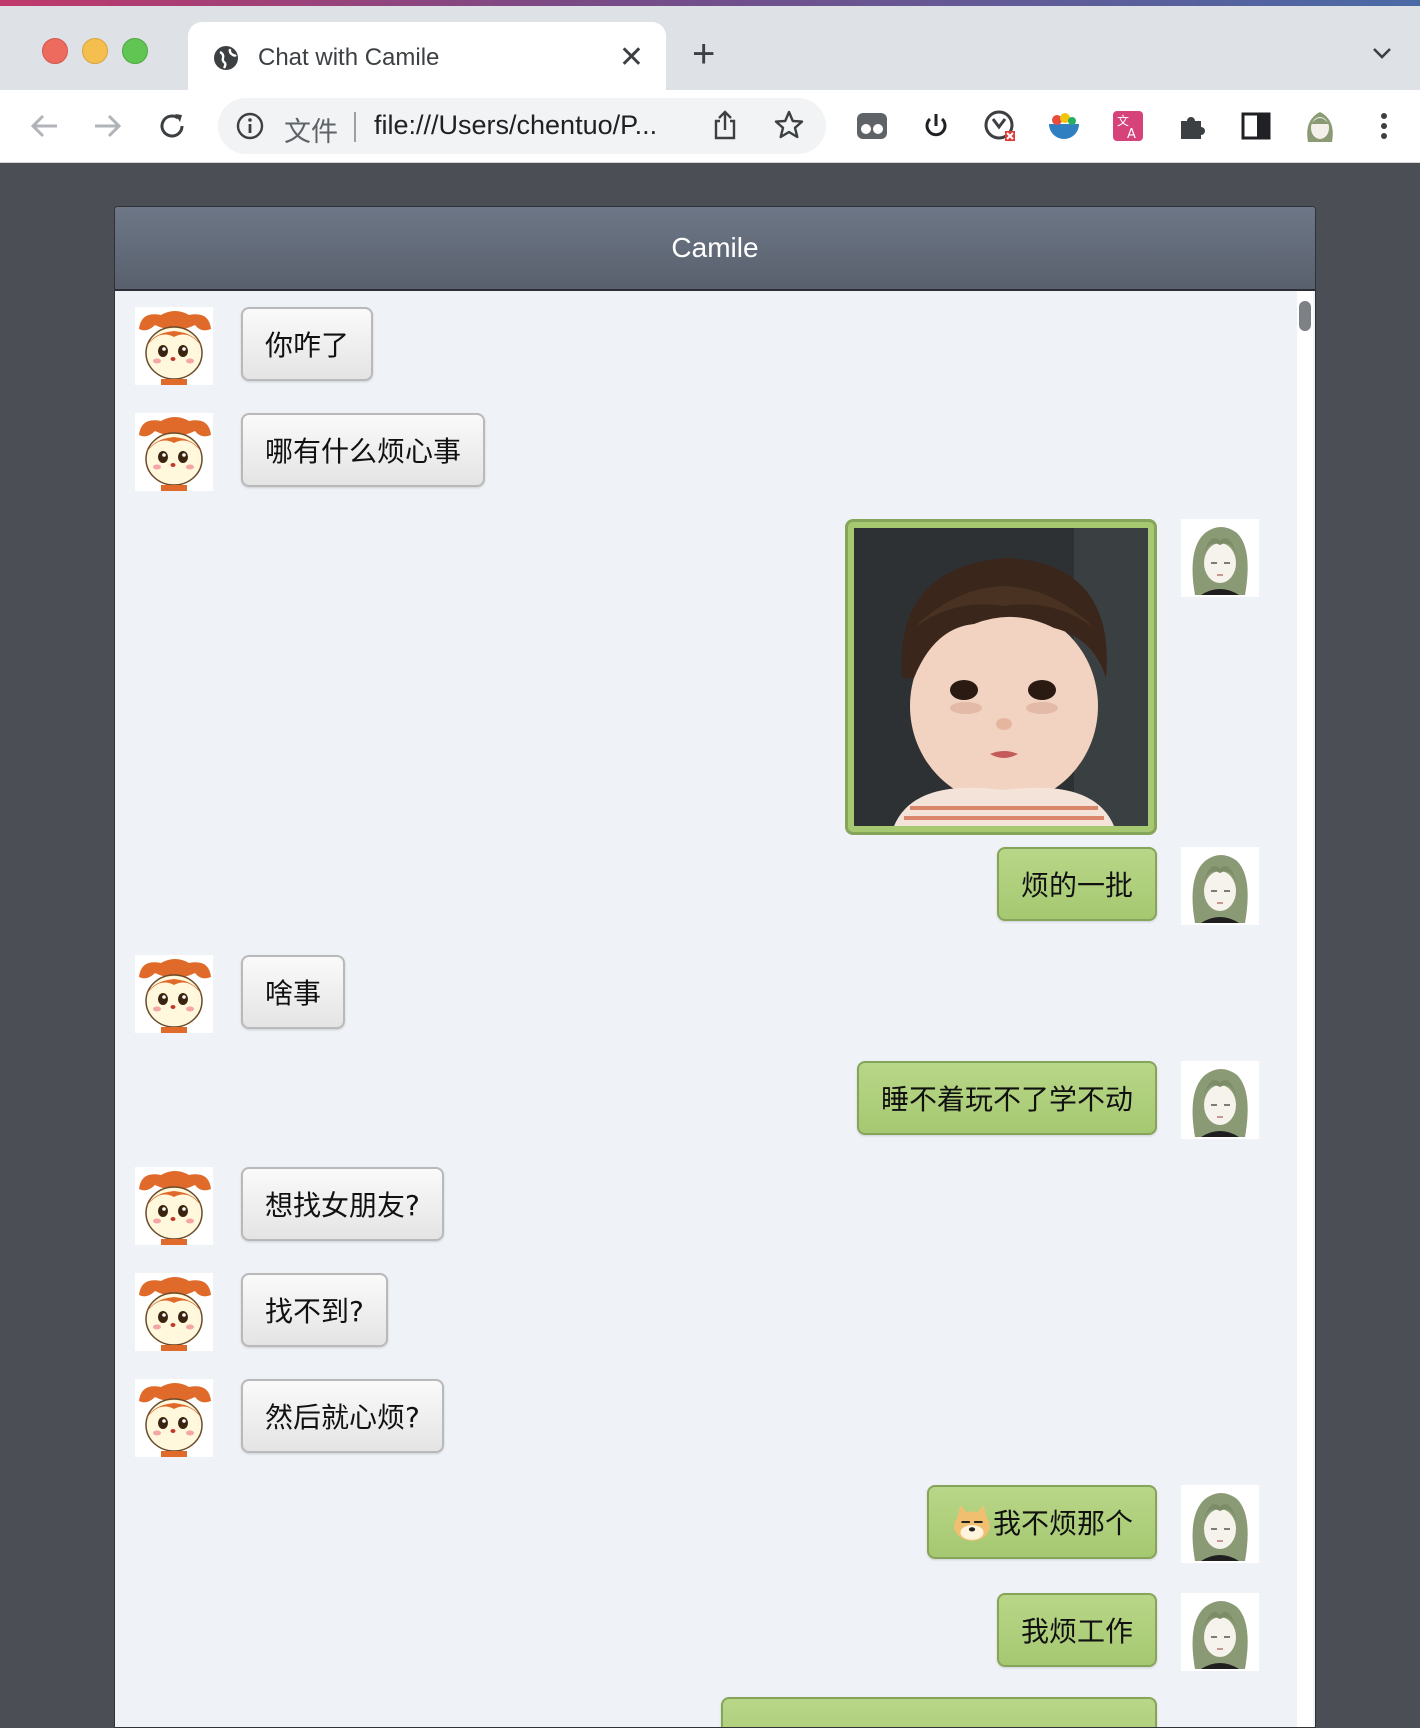 The width and height of the screenshot is (1420, 1728). I want to click on message-row-outgoing: 睡不着玩不了学不动, so click(705, 1101).